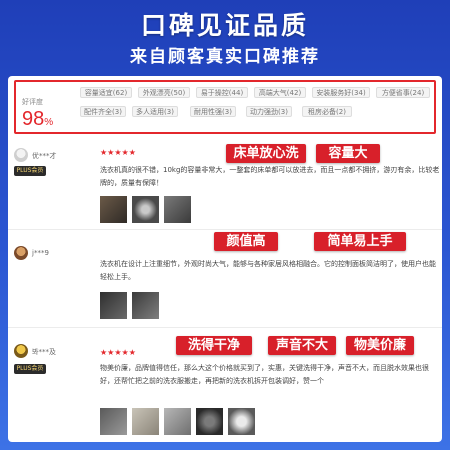  Describe the element at coordinates (380, 345) in the screenshot. I see `highlight-badge: 物美价廉` at that location.